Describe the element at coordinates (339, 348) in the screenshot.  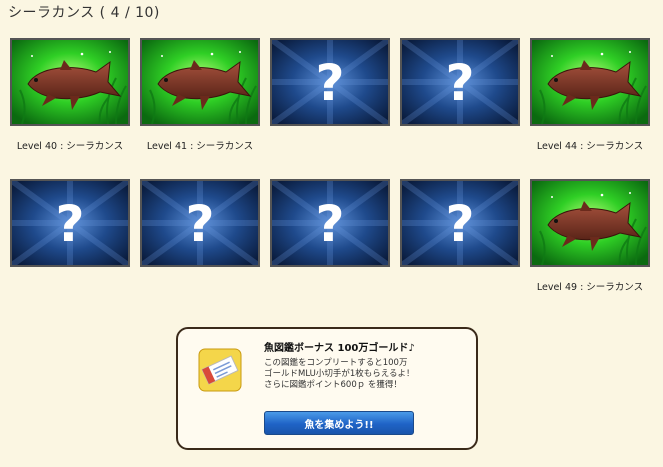
I see `bonus-title: 魚図鑑ボーナス 100万ゴールド♪` at that location.